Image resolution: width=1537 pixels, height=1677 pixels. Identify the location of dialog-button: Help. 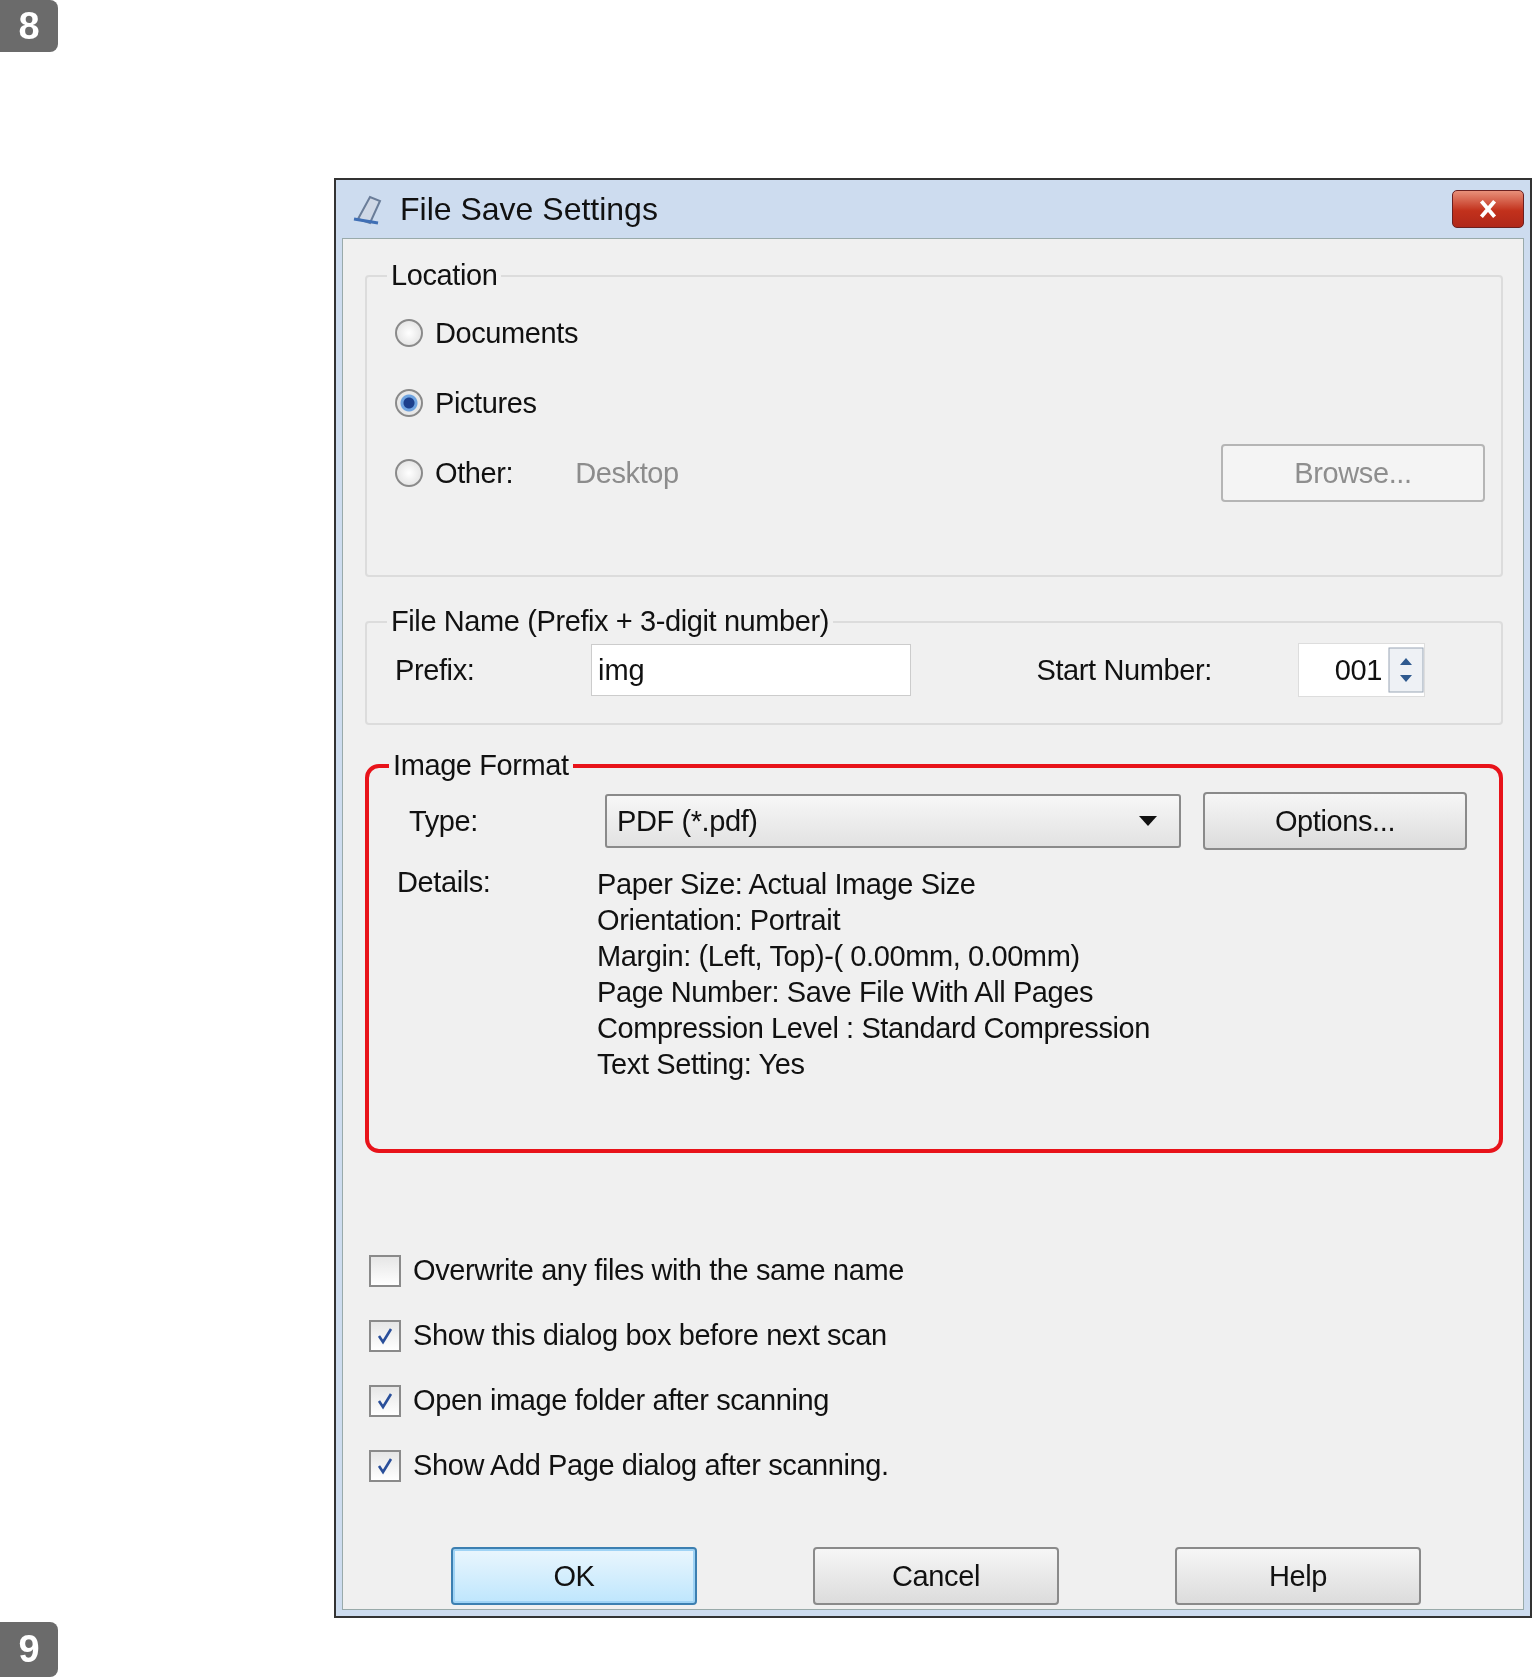
(1298, 1576).